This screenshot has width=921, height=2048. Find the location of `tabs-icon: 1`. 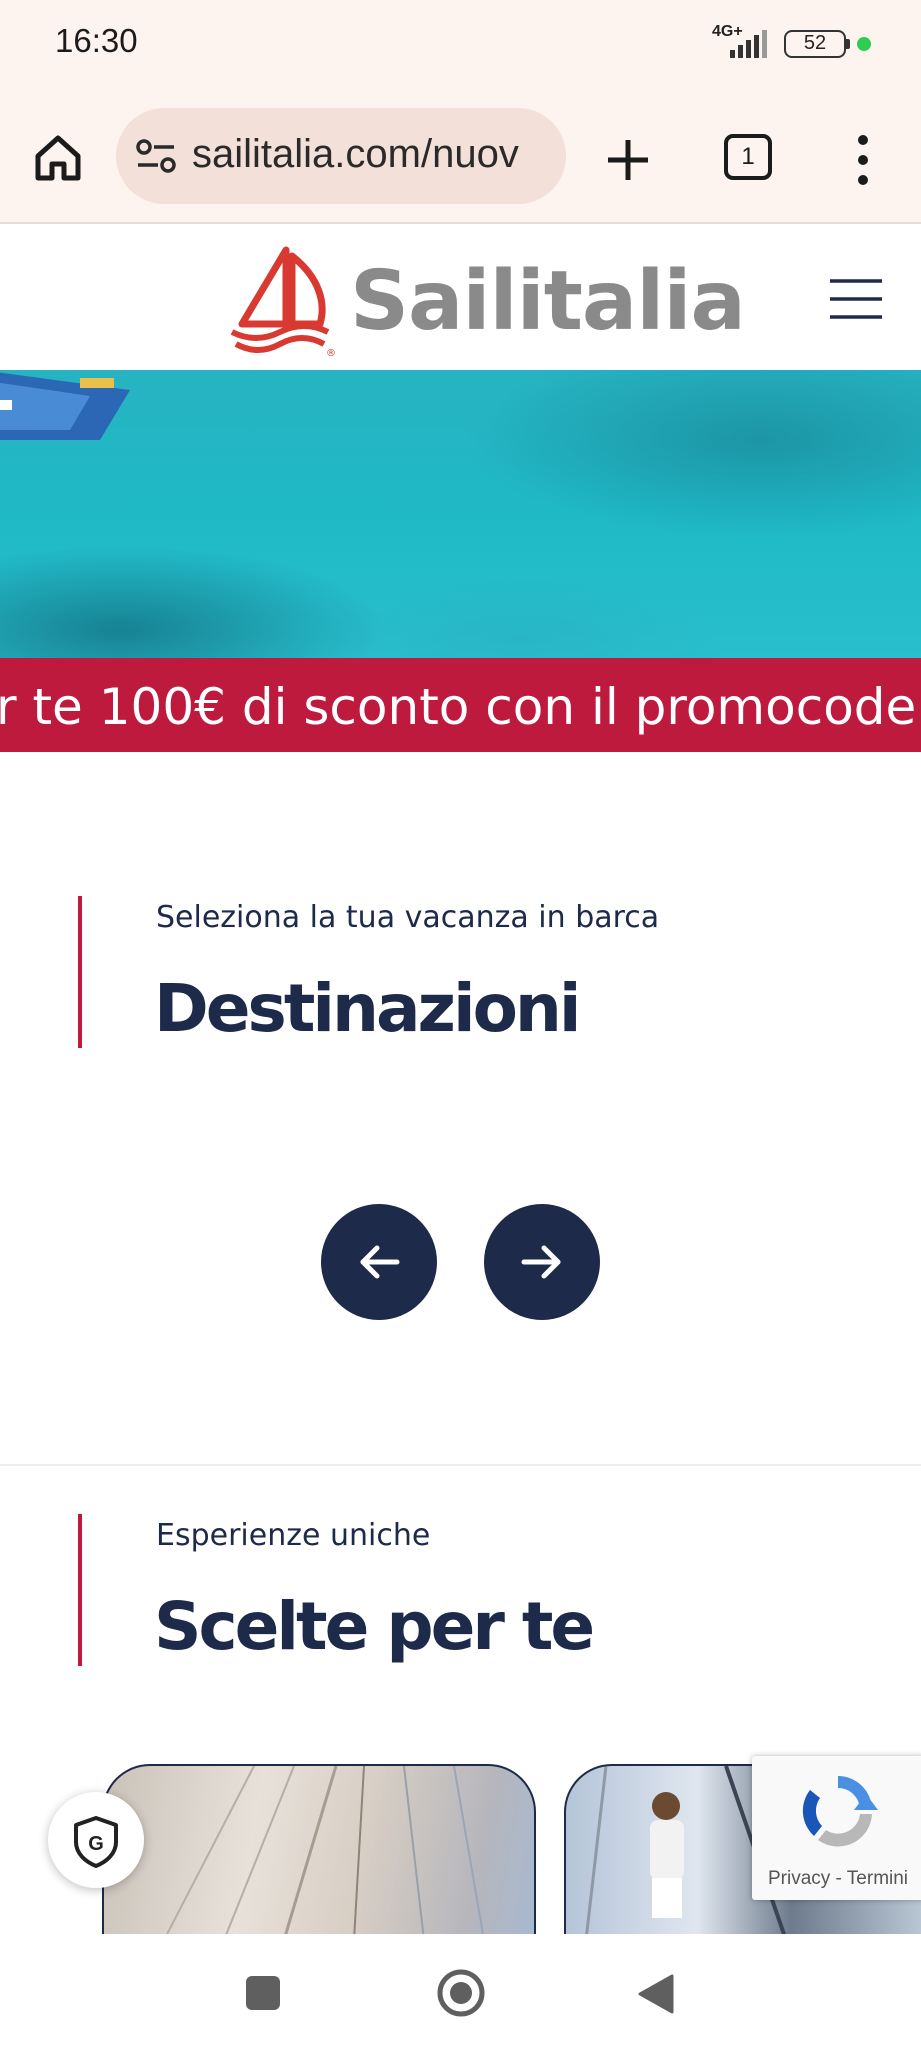

tabs-icon: 1 is located at coordinates (748, 157).